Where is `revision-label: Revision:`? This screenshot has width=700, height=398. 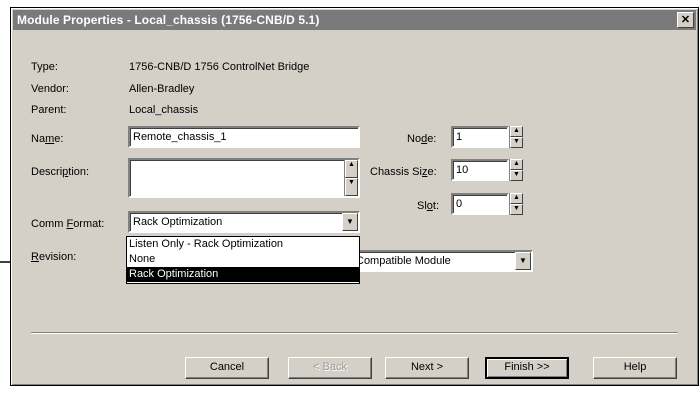 revision-label: Revision: is located at coordinates (54, 257).